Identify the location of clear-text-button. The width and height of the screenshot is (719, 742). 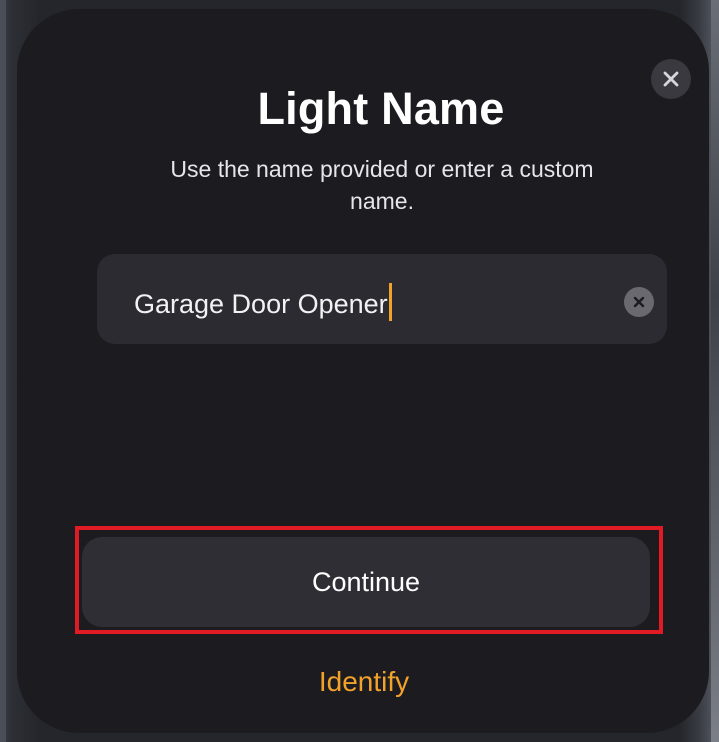
(639, 302).